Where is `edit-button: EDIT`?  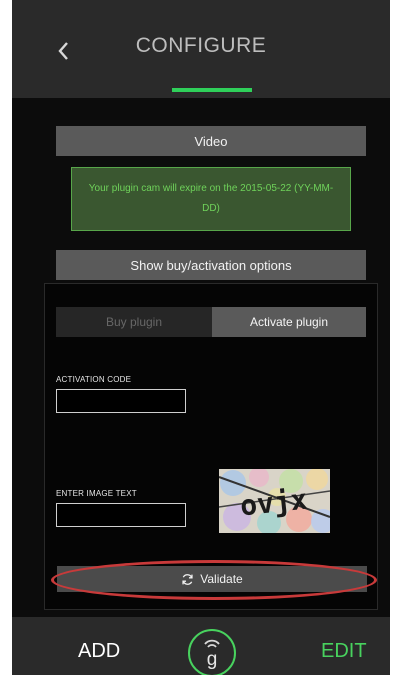
edit-button: EDIT is located at coordinates (344, 651).